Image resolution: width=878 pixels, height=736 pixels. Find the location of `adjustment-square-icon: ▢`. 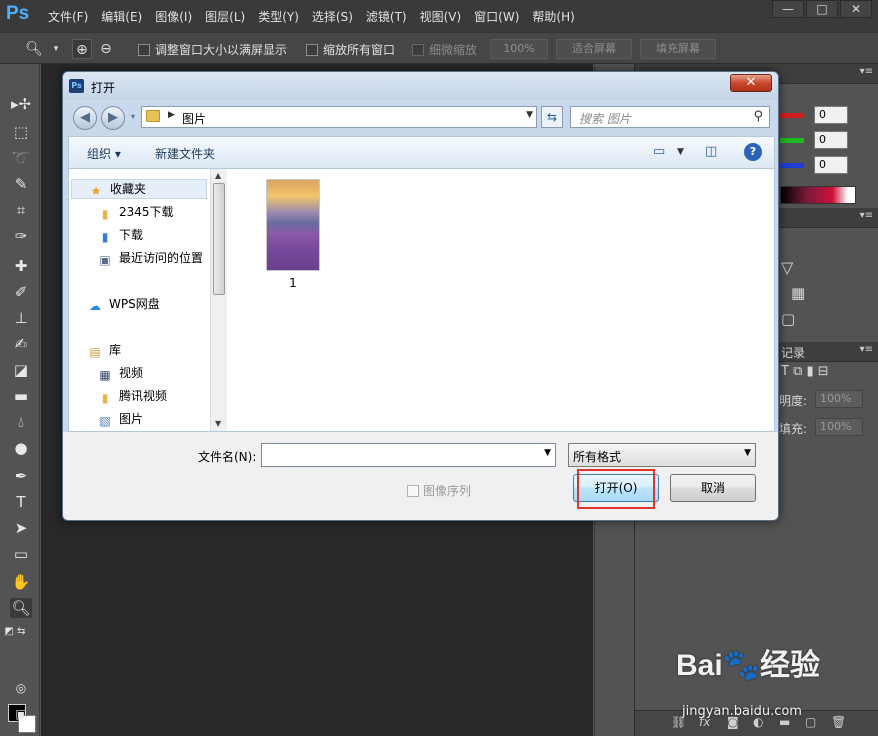

adjustment-square-icon: ▢ is located at coordinates (788, 319).